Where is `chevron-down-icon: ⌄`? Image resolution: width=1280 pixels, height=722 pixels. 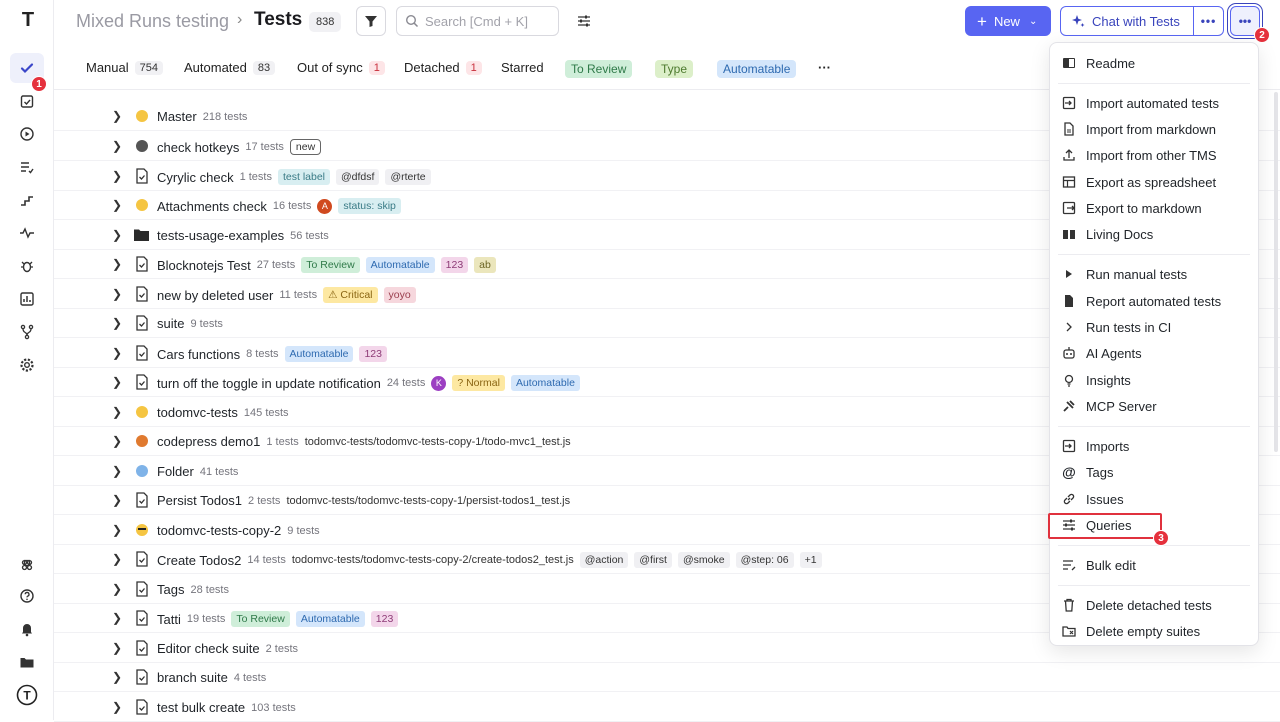
chevron-down-icon: ⌄ is located at coordinates (1033, 21).